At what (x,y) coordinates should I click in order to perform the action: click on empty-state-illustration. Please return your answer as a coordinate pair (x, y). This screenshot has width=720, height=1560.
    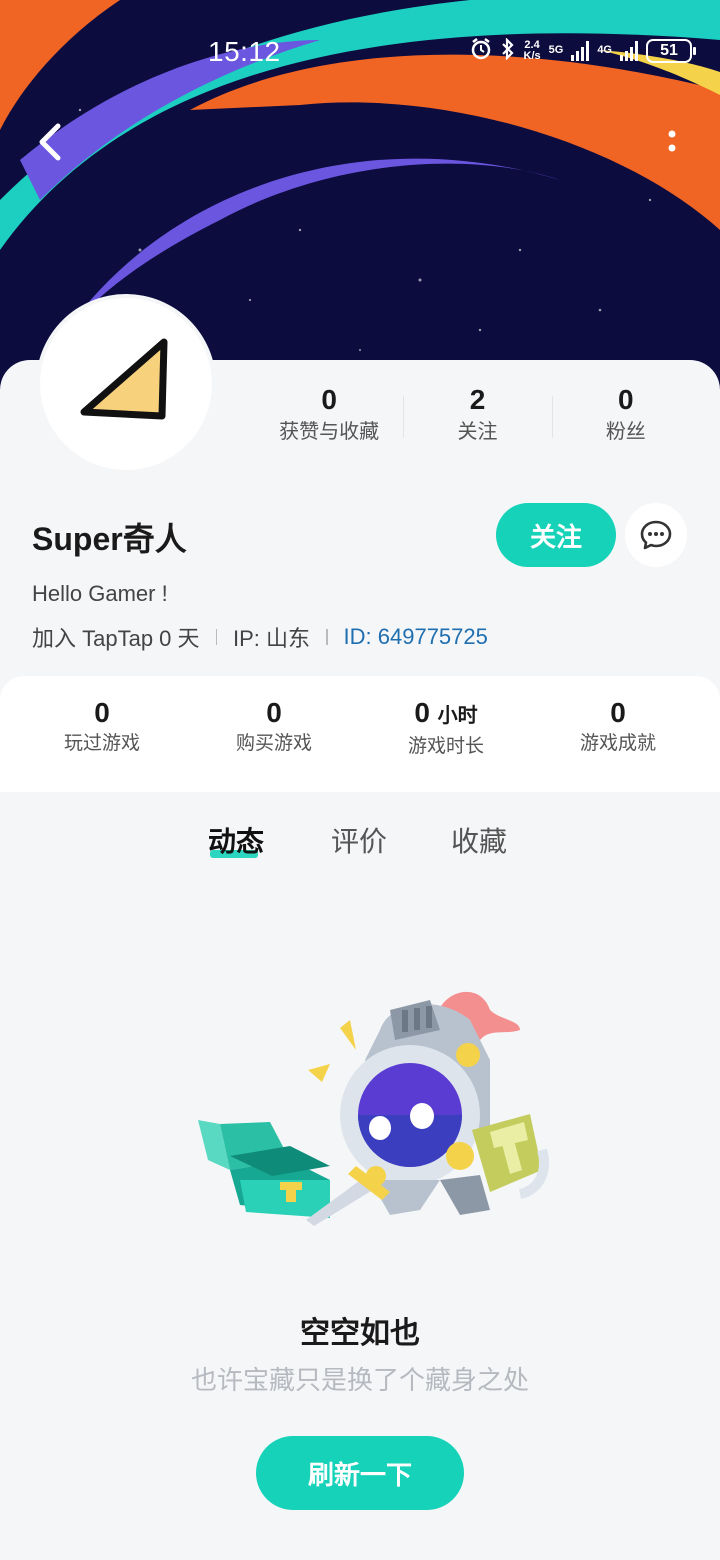
    Looking at the image, I should click on (370, 1105).